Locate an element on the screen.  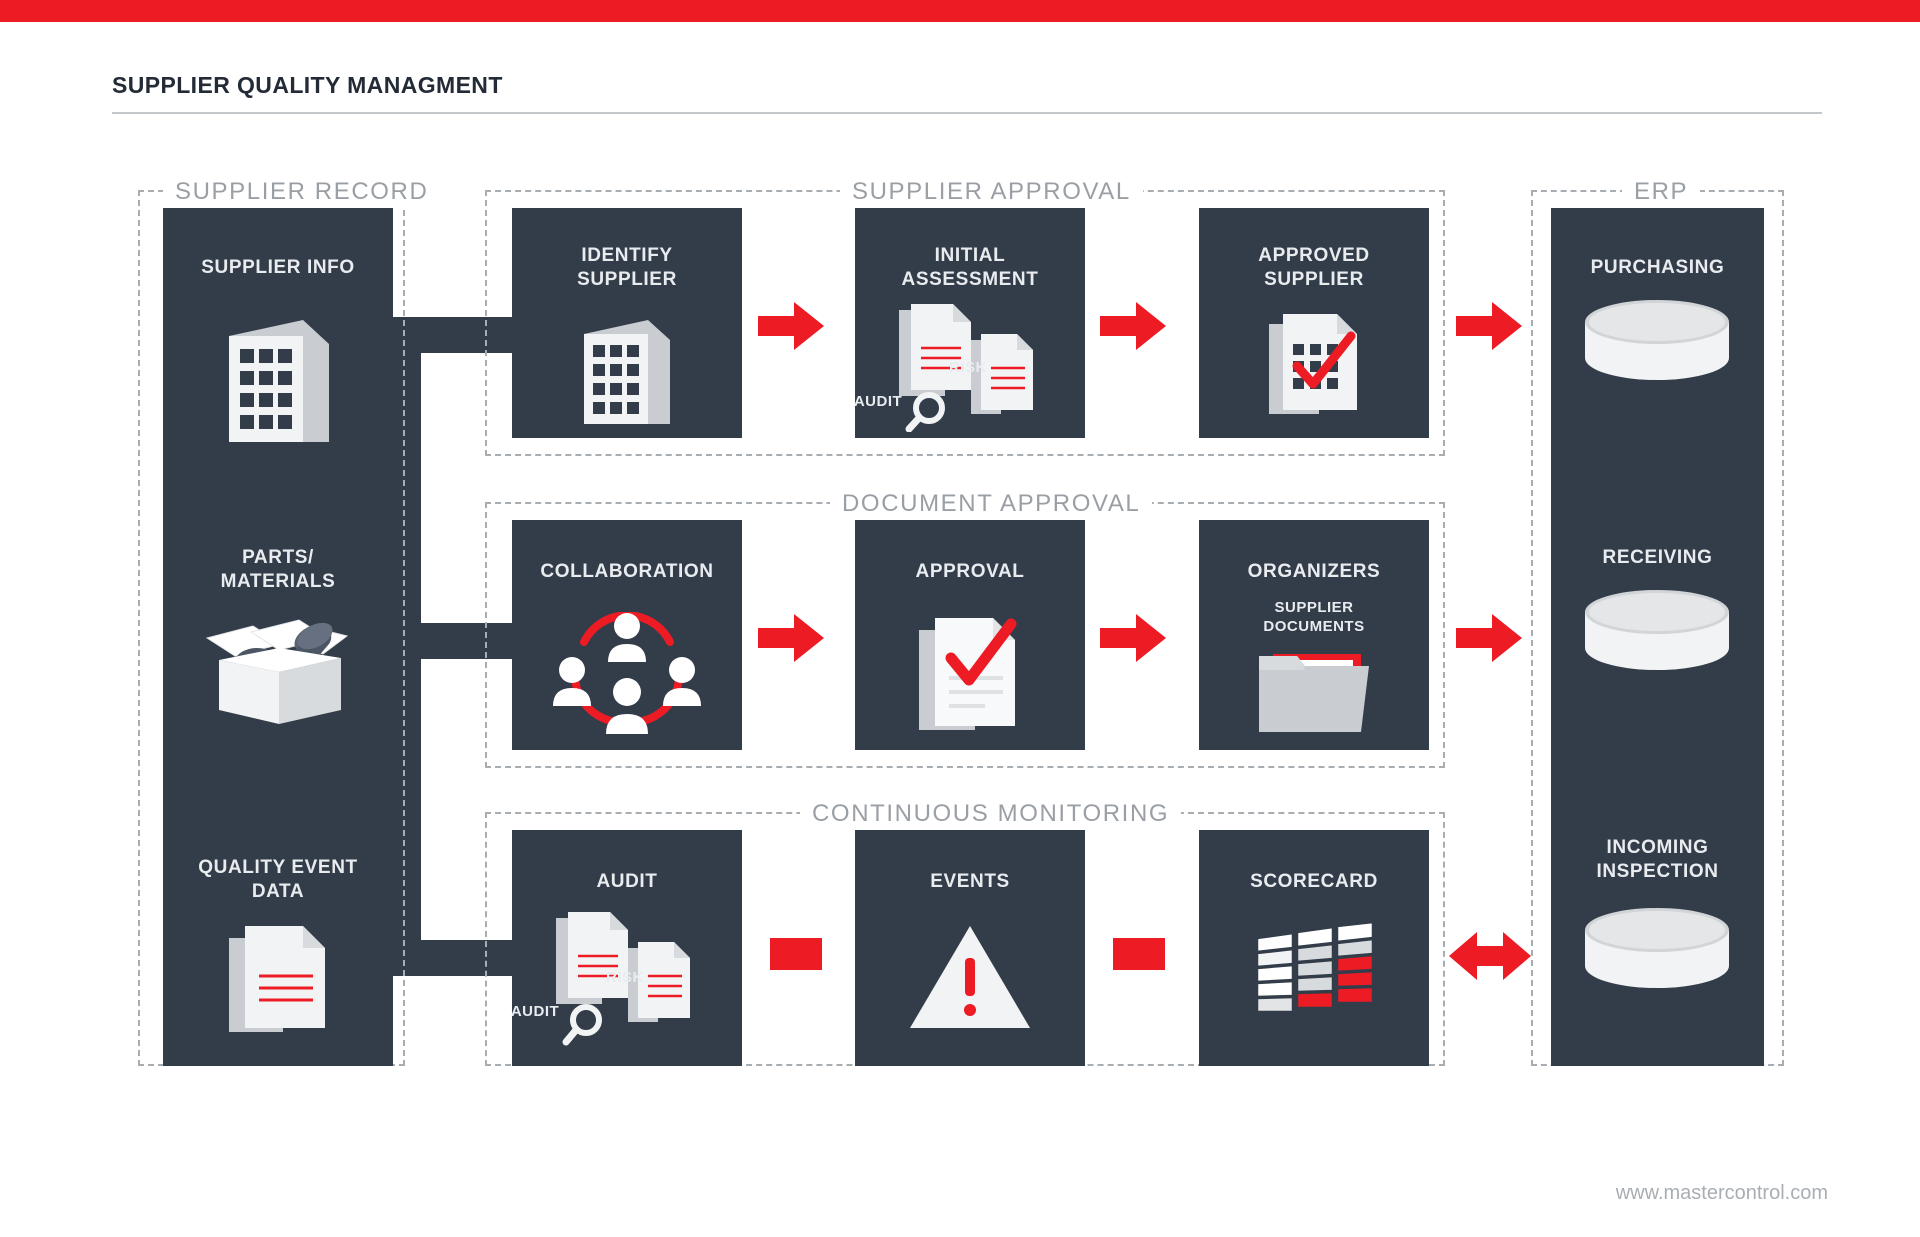
node-collaboration: COLLABORATION is located at coordinates (627, 635).